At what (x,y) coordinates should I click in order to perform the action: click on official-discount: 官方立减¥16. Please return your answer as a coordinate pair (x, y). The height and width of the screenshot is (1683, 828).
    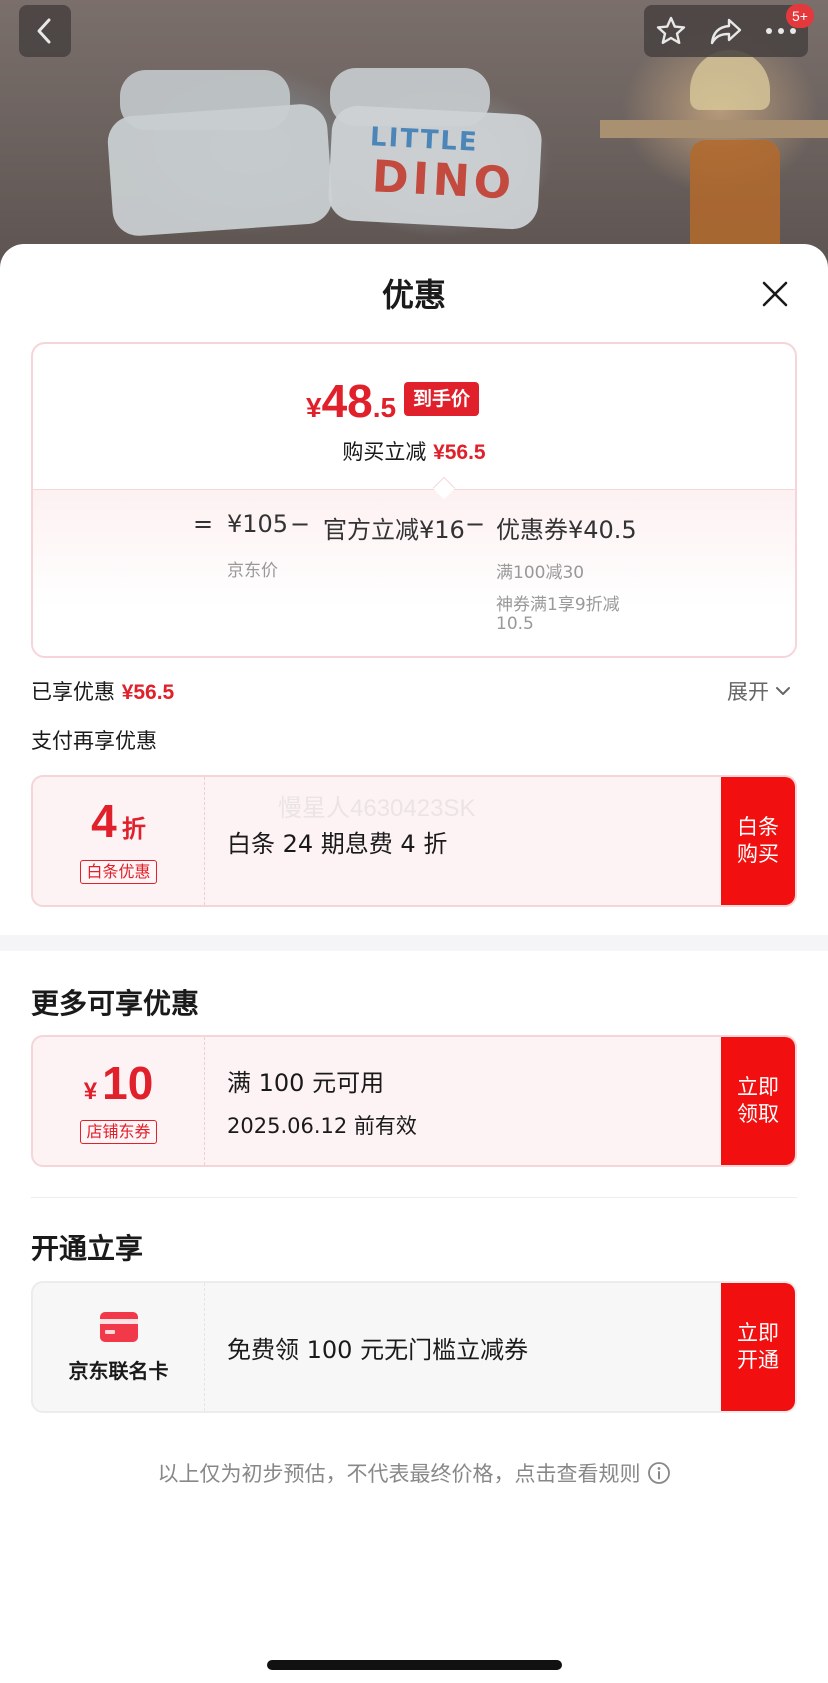
    Looking at the image, I should click on (394, 530).